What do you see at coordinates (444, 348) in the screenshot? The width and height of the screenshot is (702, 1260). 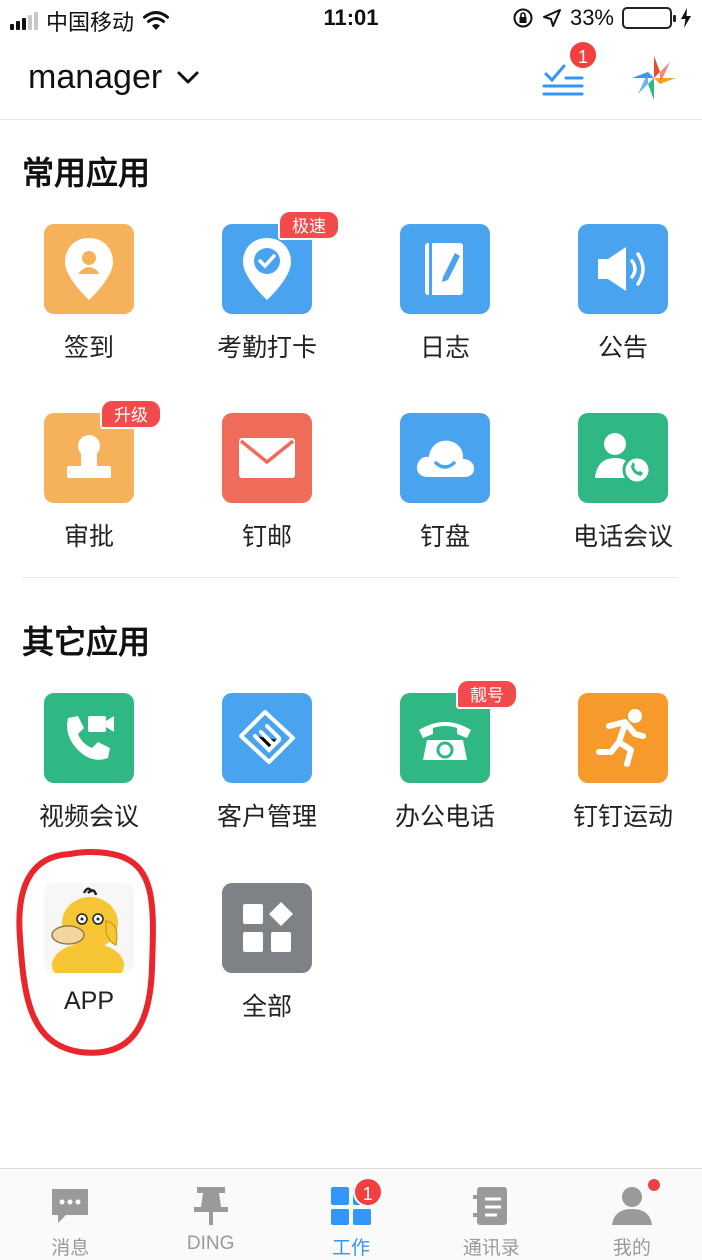 I see `app-label: 日志` at bounding box center [444, 348].